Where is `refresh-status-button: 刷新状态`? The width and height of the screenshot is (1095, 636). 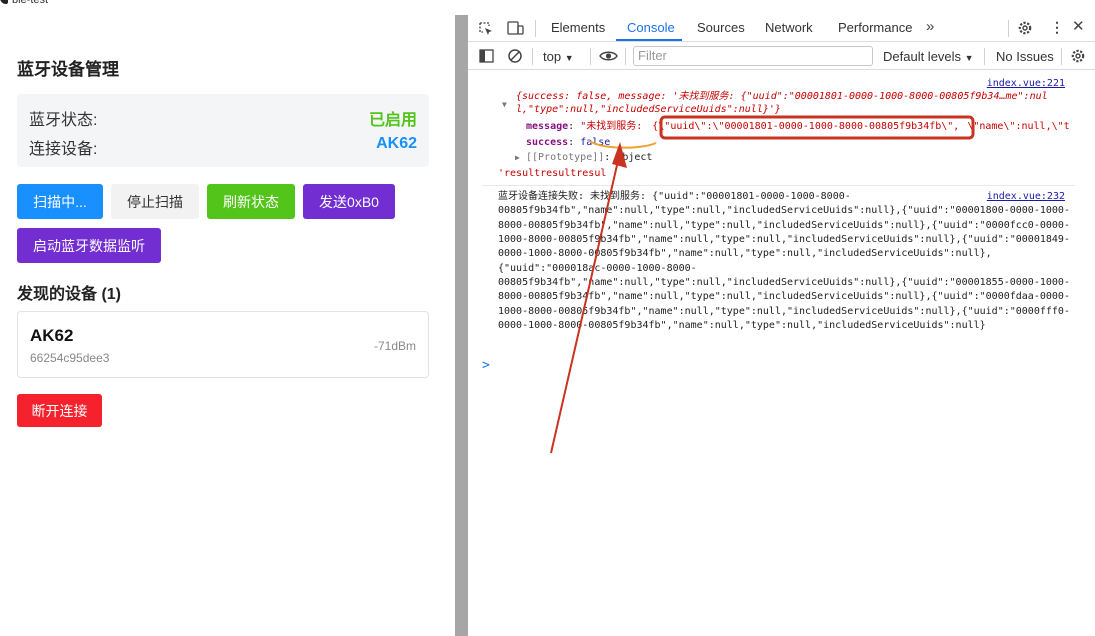 refresh-status-button: 刷新状态 is located at coordinates (251, 201).